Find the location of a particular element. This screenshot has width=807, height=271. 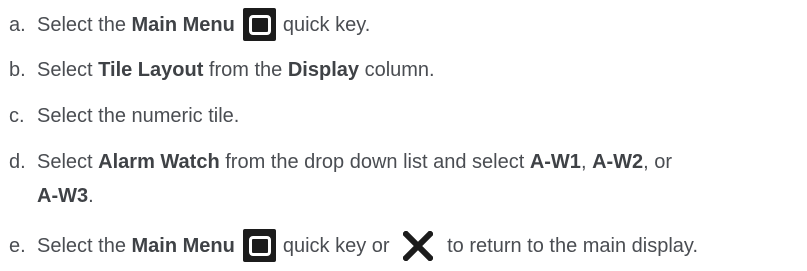

step-marker: b. is located at coordinates (17, 70).